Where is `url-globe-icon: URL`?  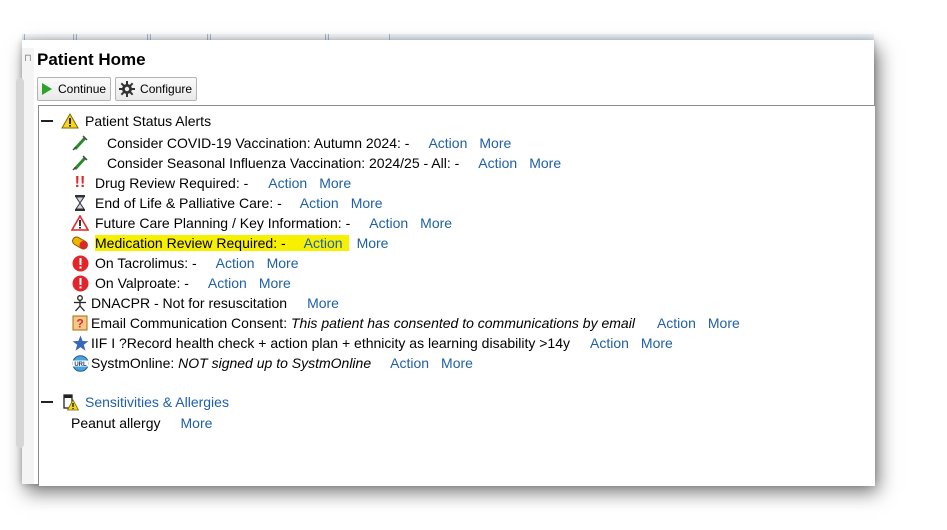 url-globe-icon: URL is located at coordinates (80, 363).